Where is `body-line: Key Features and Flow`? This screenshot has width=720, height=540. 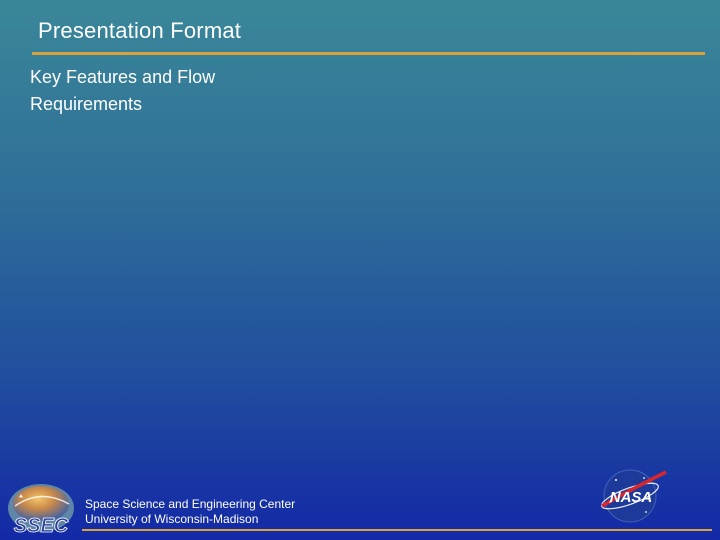 body-line: Key Features and Flow is located at coordinates (123, 77).